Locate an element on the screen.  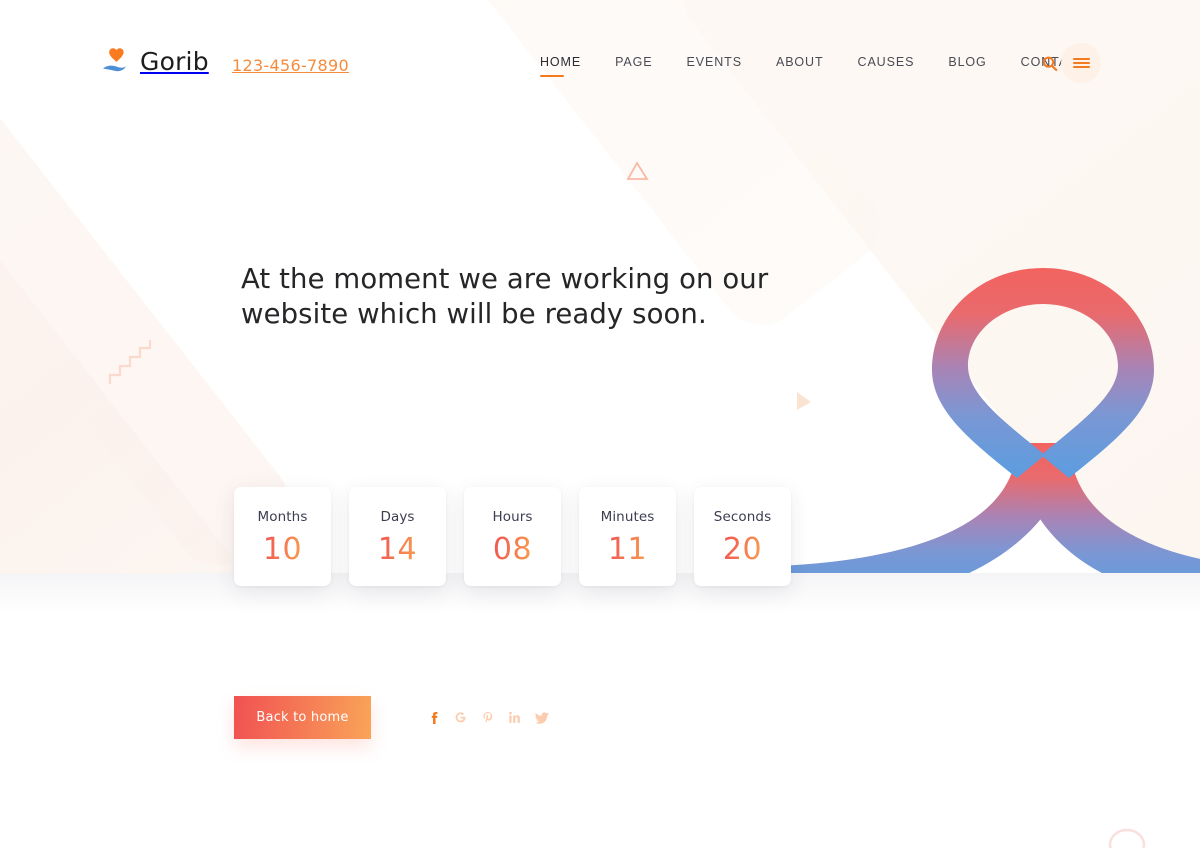
nav-item-causes: CAUSES is located at coordinates (886, 62).